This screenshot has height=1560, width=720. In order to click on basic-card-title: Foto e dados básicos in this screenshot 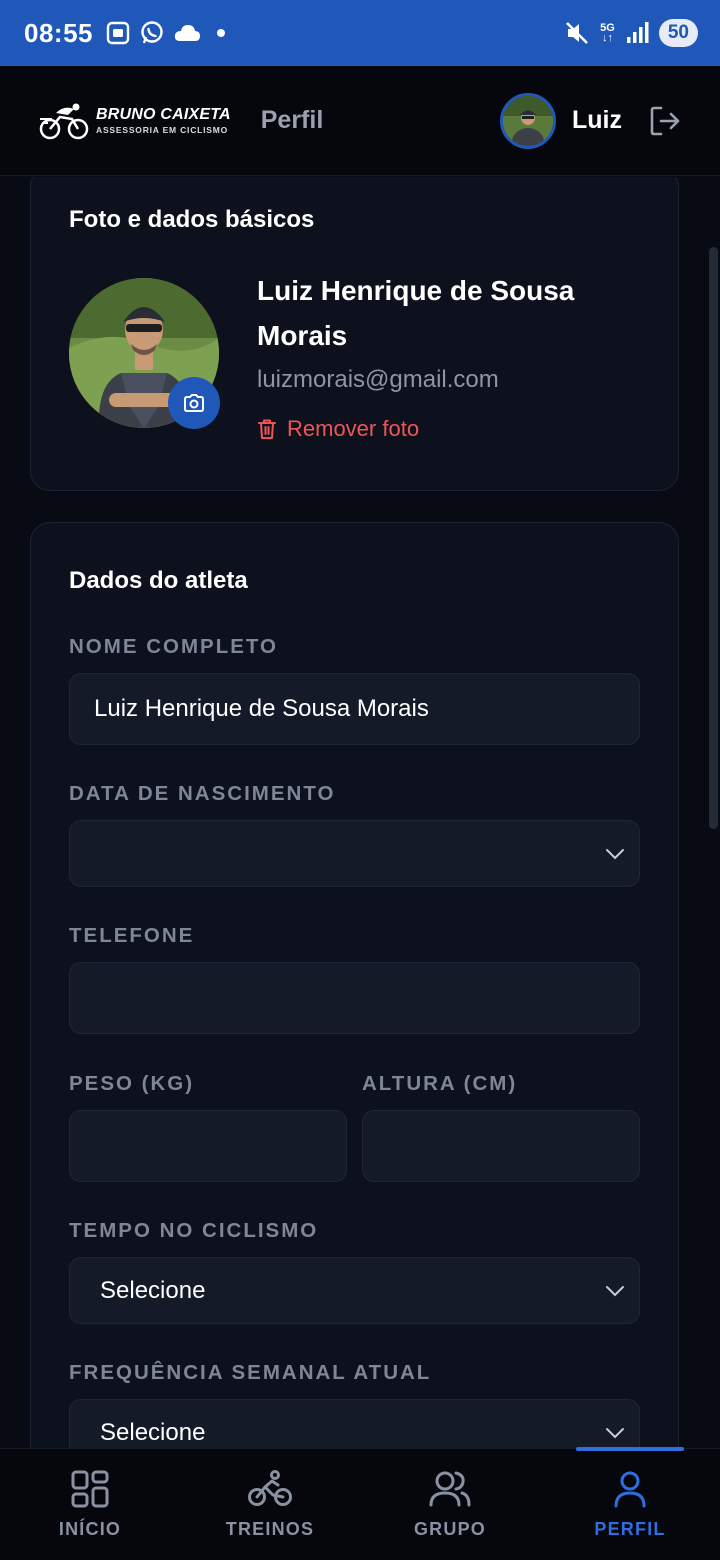, I will do `click(192, 219)`.